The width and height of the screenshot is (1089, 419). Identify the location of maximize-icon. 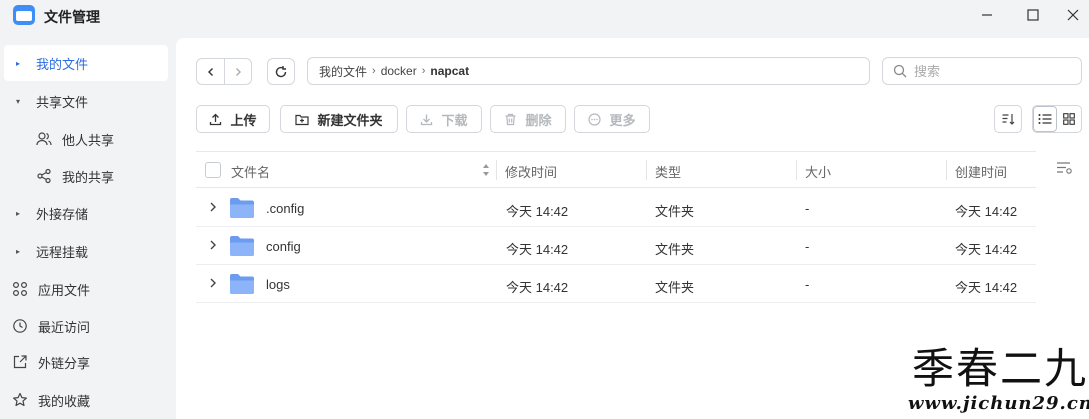
(1033, 15).